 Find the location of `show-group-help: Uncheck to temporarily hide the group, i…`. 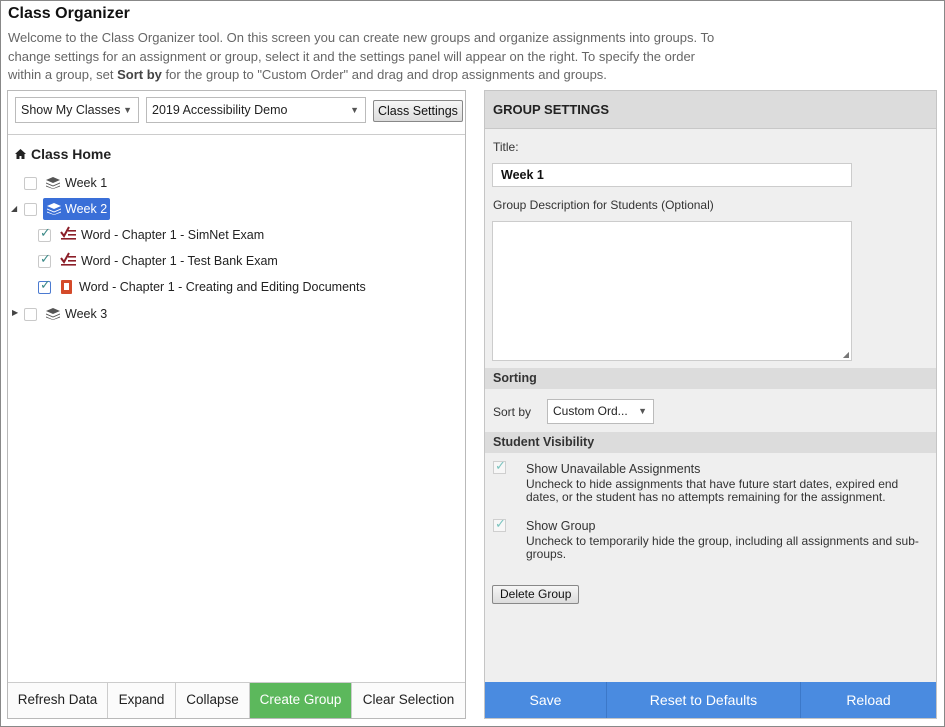

show-group-help: Uncheck to temporarily hide the group, i… is located at coordinates (722, 547).